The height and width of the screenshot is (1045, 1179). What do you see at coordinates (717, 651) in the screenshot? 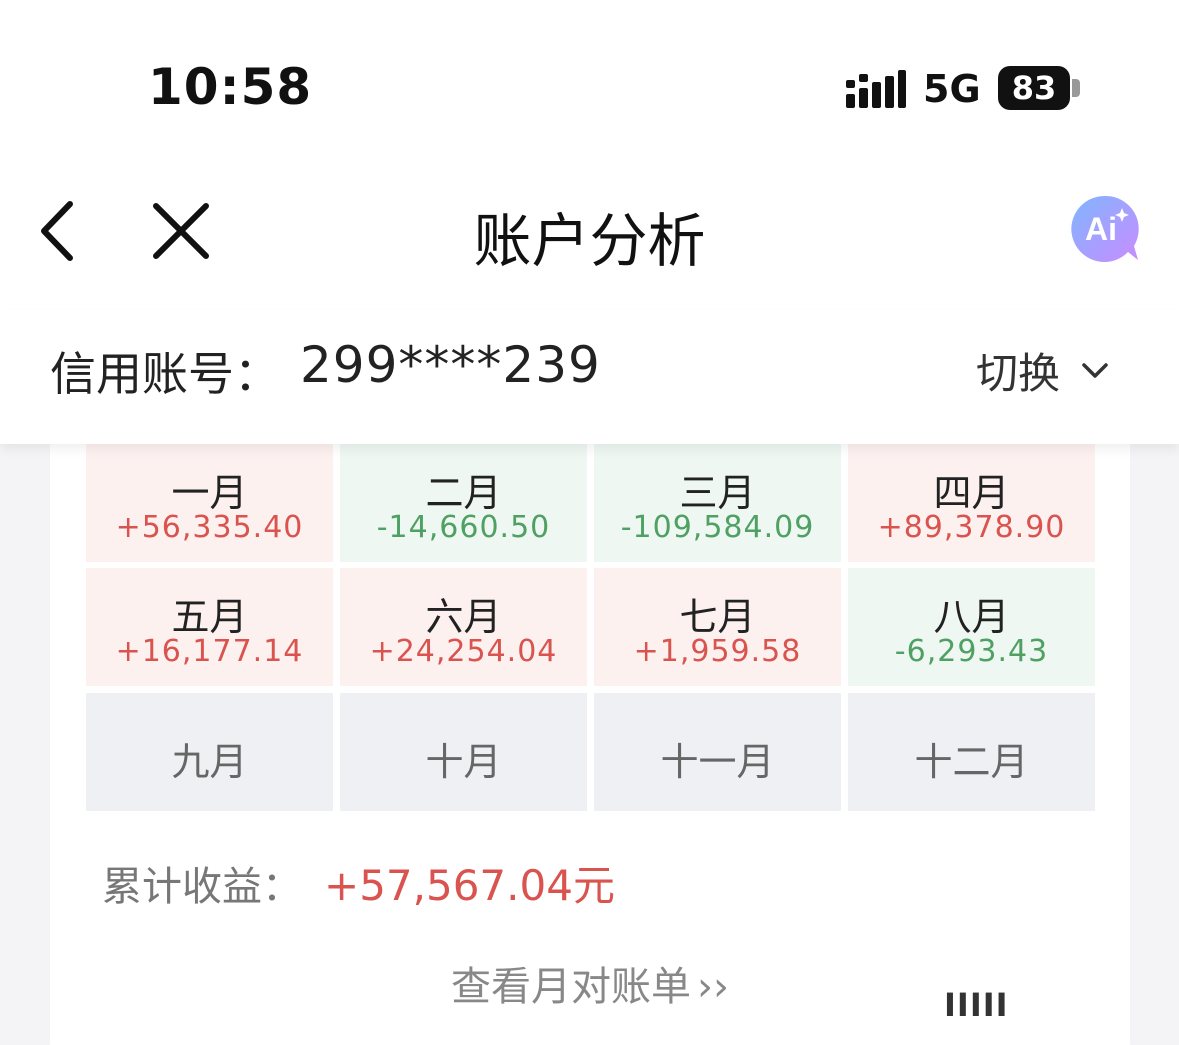
I see `month-value: +1,959.58` at bounding box center [717, 651].